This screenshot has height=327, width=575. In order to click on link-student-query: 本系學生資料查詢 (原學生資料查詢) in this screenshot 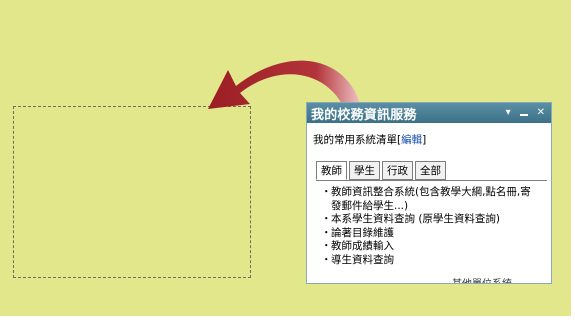, I will do `click(433, 220)`.